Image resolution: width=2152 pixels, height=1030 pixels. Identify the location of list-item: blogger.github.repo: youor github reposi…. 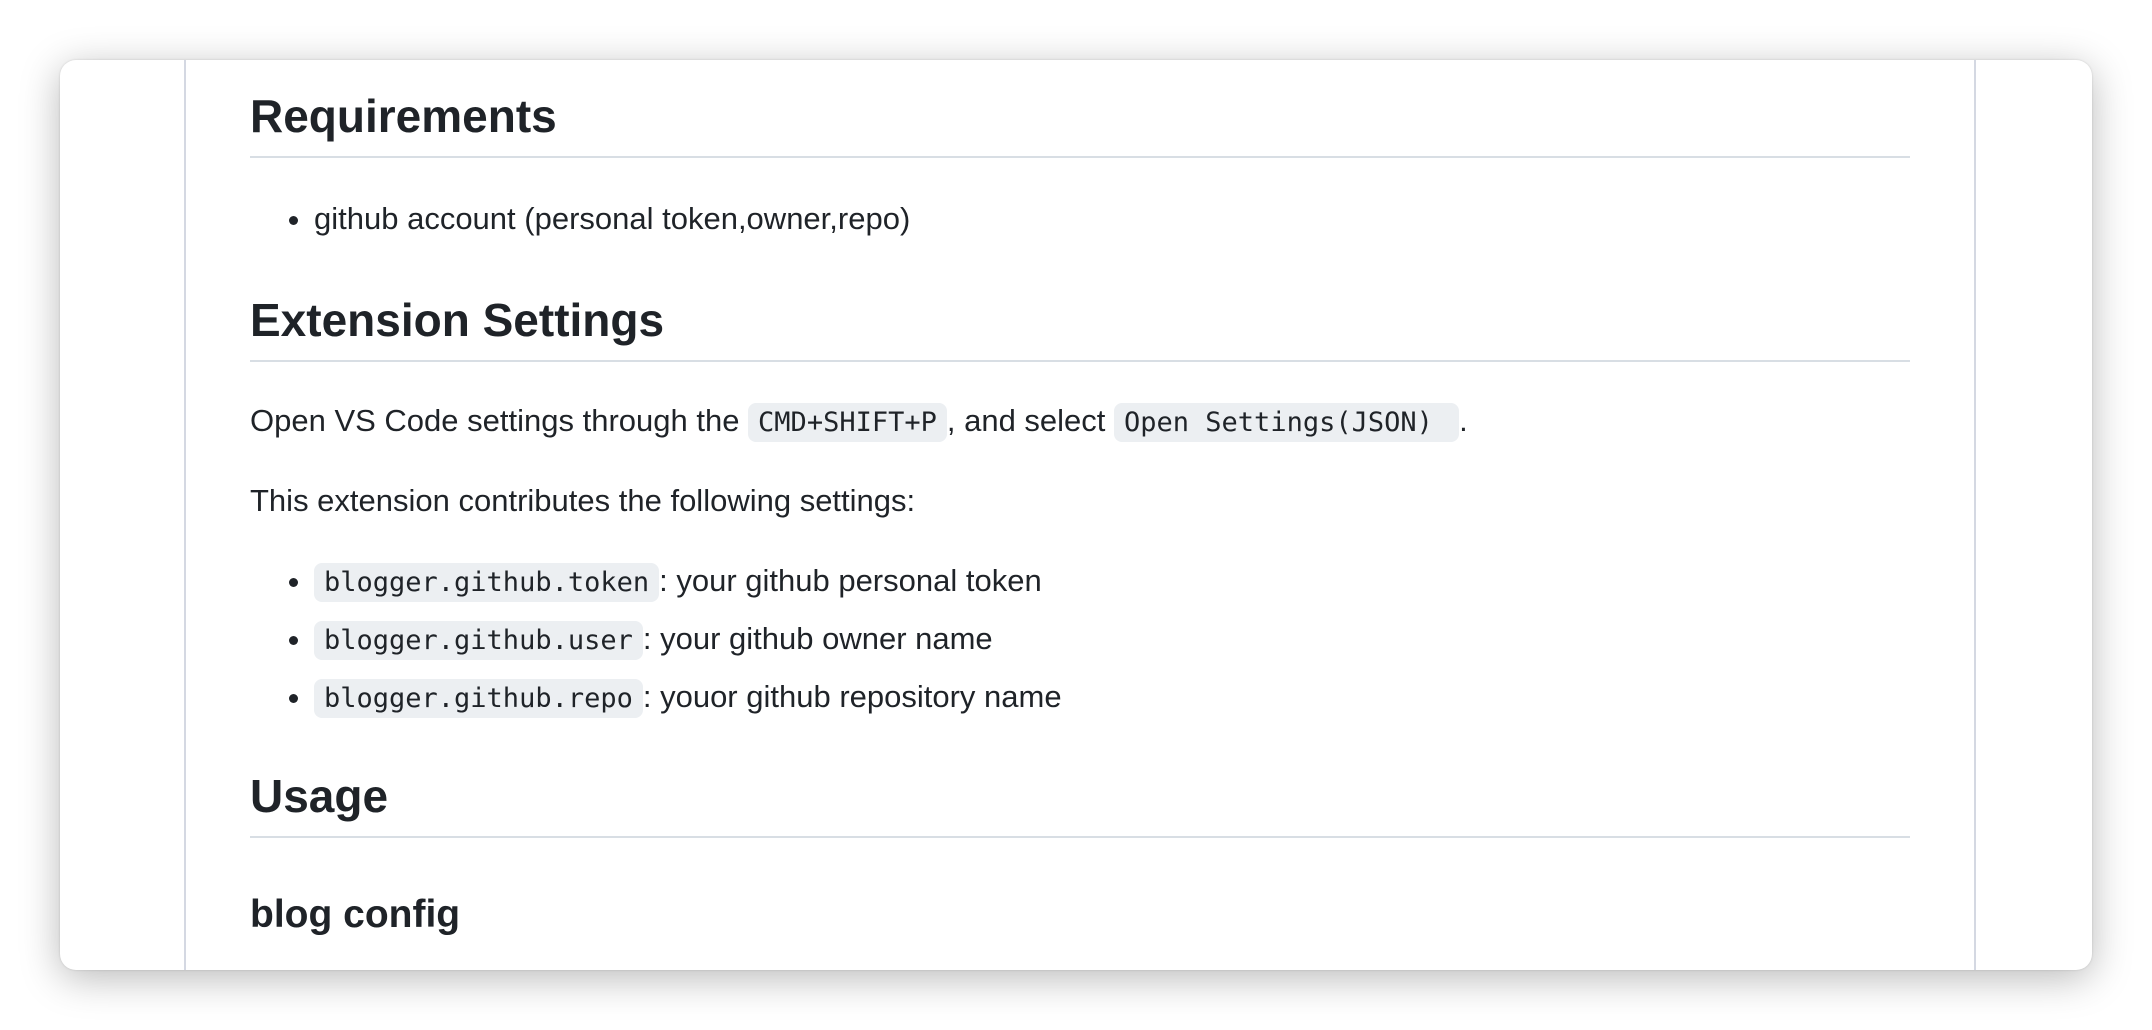
(1112, 698).